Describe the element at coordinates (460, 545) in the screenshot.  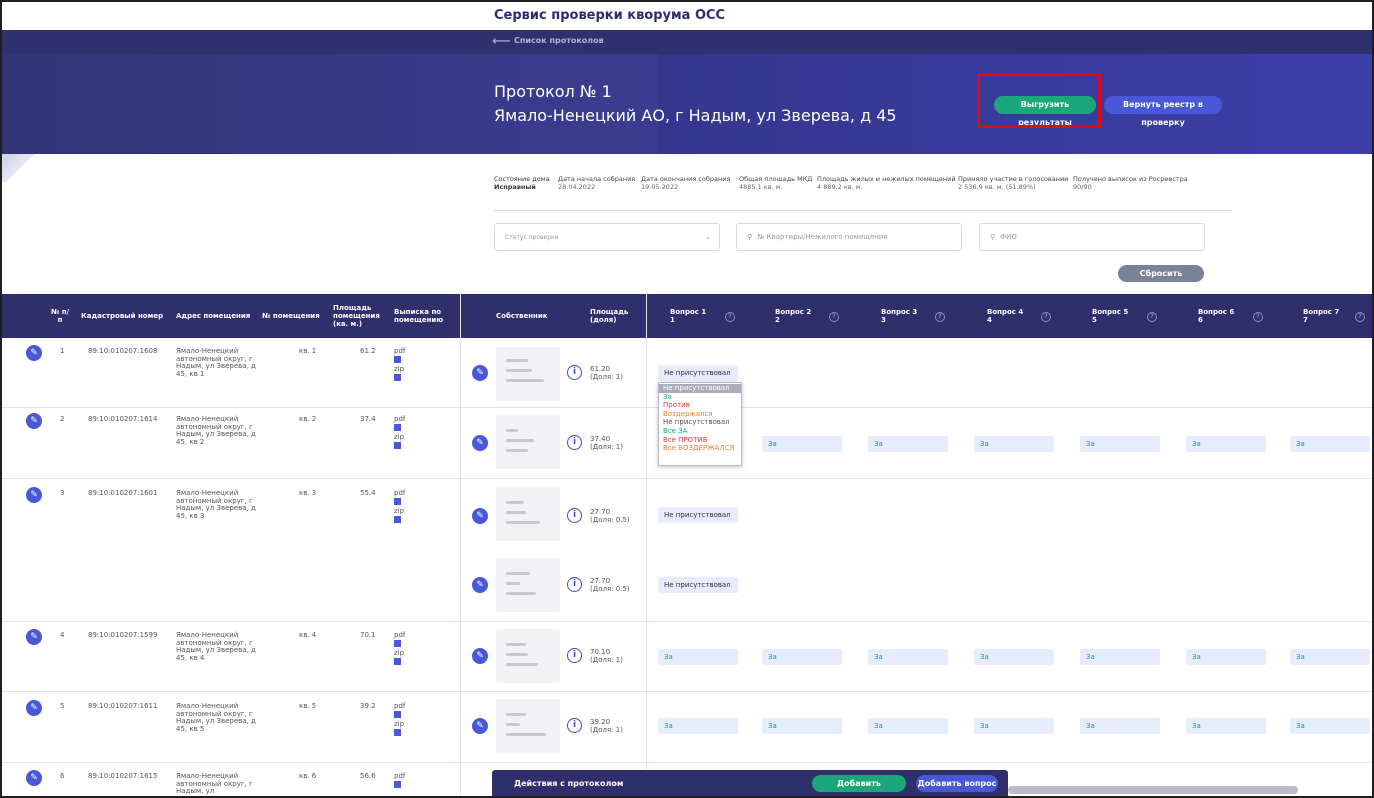
I see `column-divider` at that location.